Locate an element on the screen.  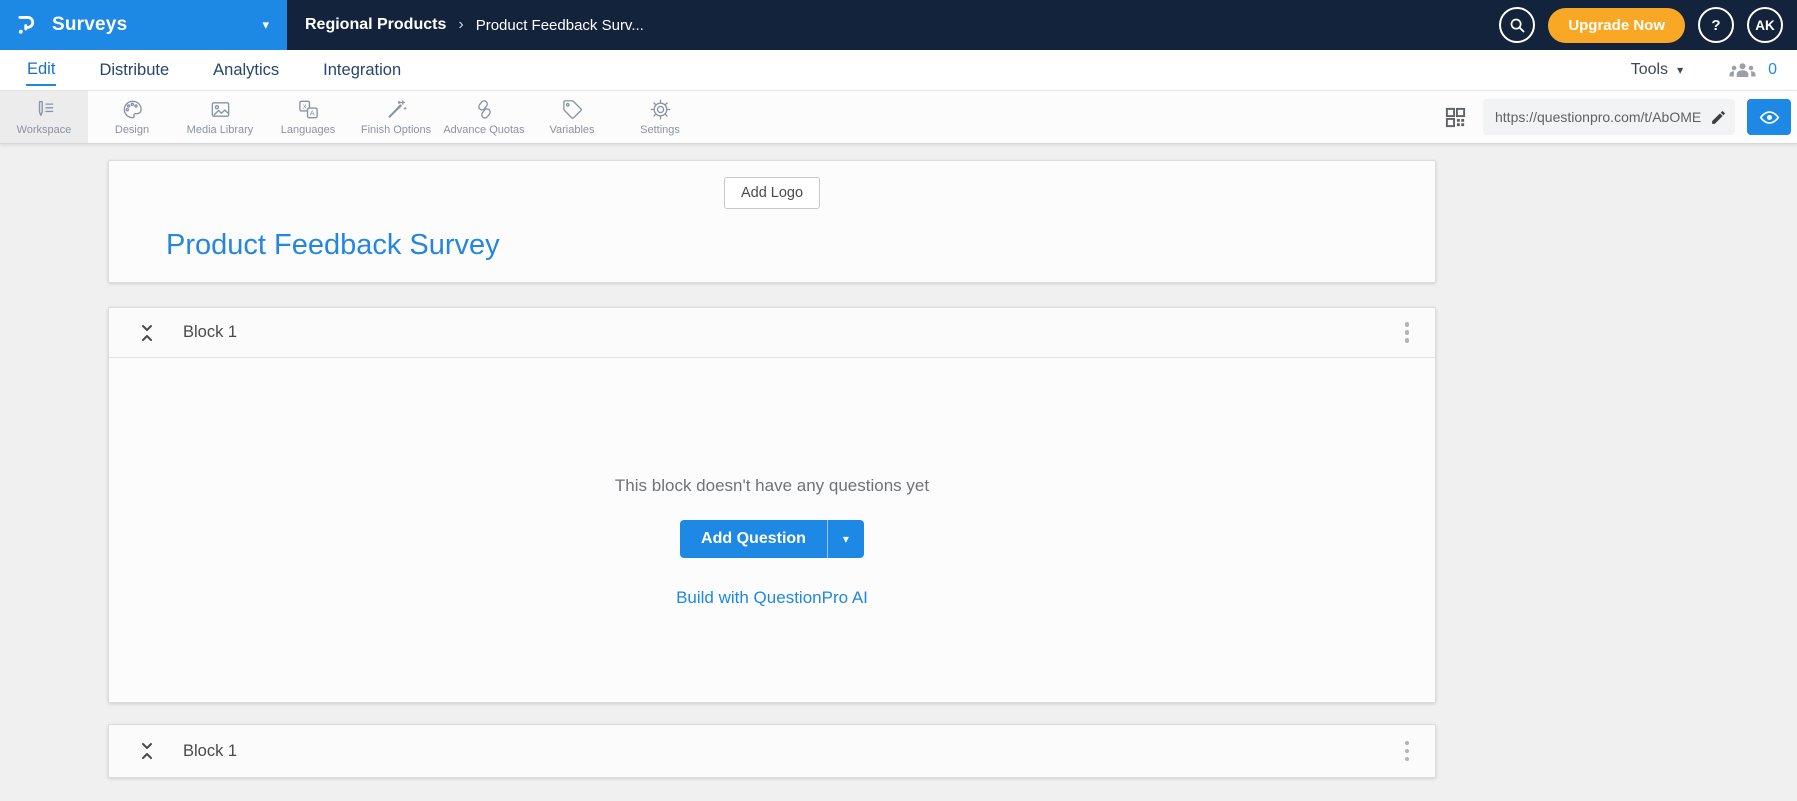
nav-tabs: Edit Distribute Analytics Integration is located at coordinates (214, 70).